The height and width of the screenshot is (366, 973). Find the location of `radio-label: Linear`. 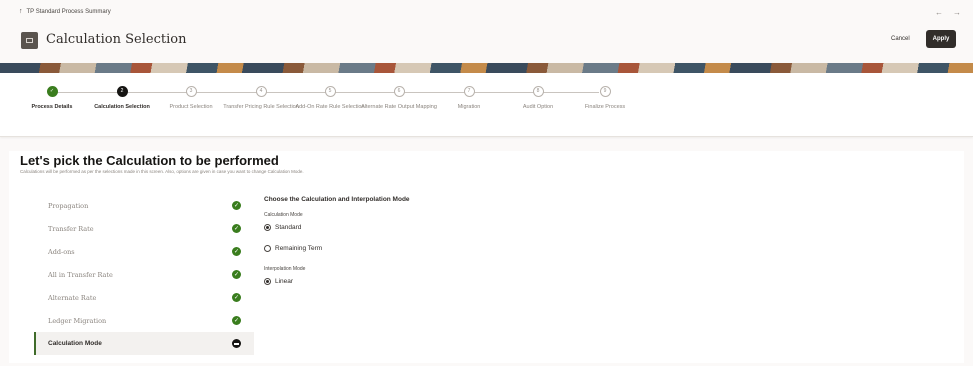

radio-label: Linear is located at coordinates (284, 281).